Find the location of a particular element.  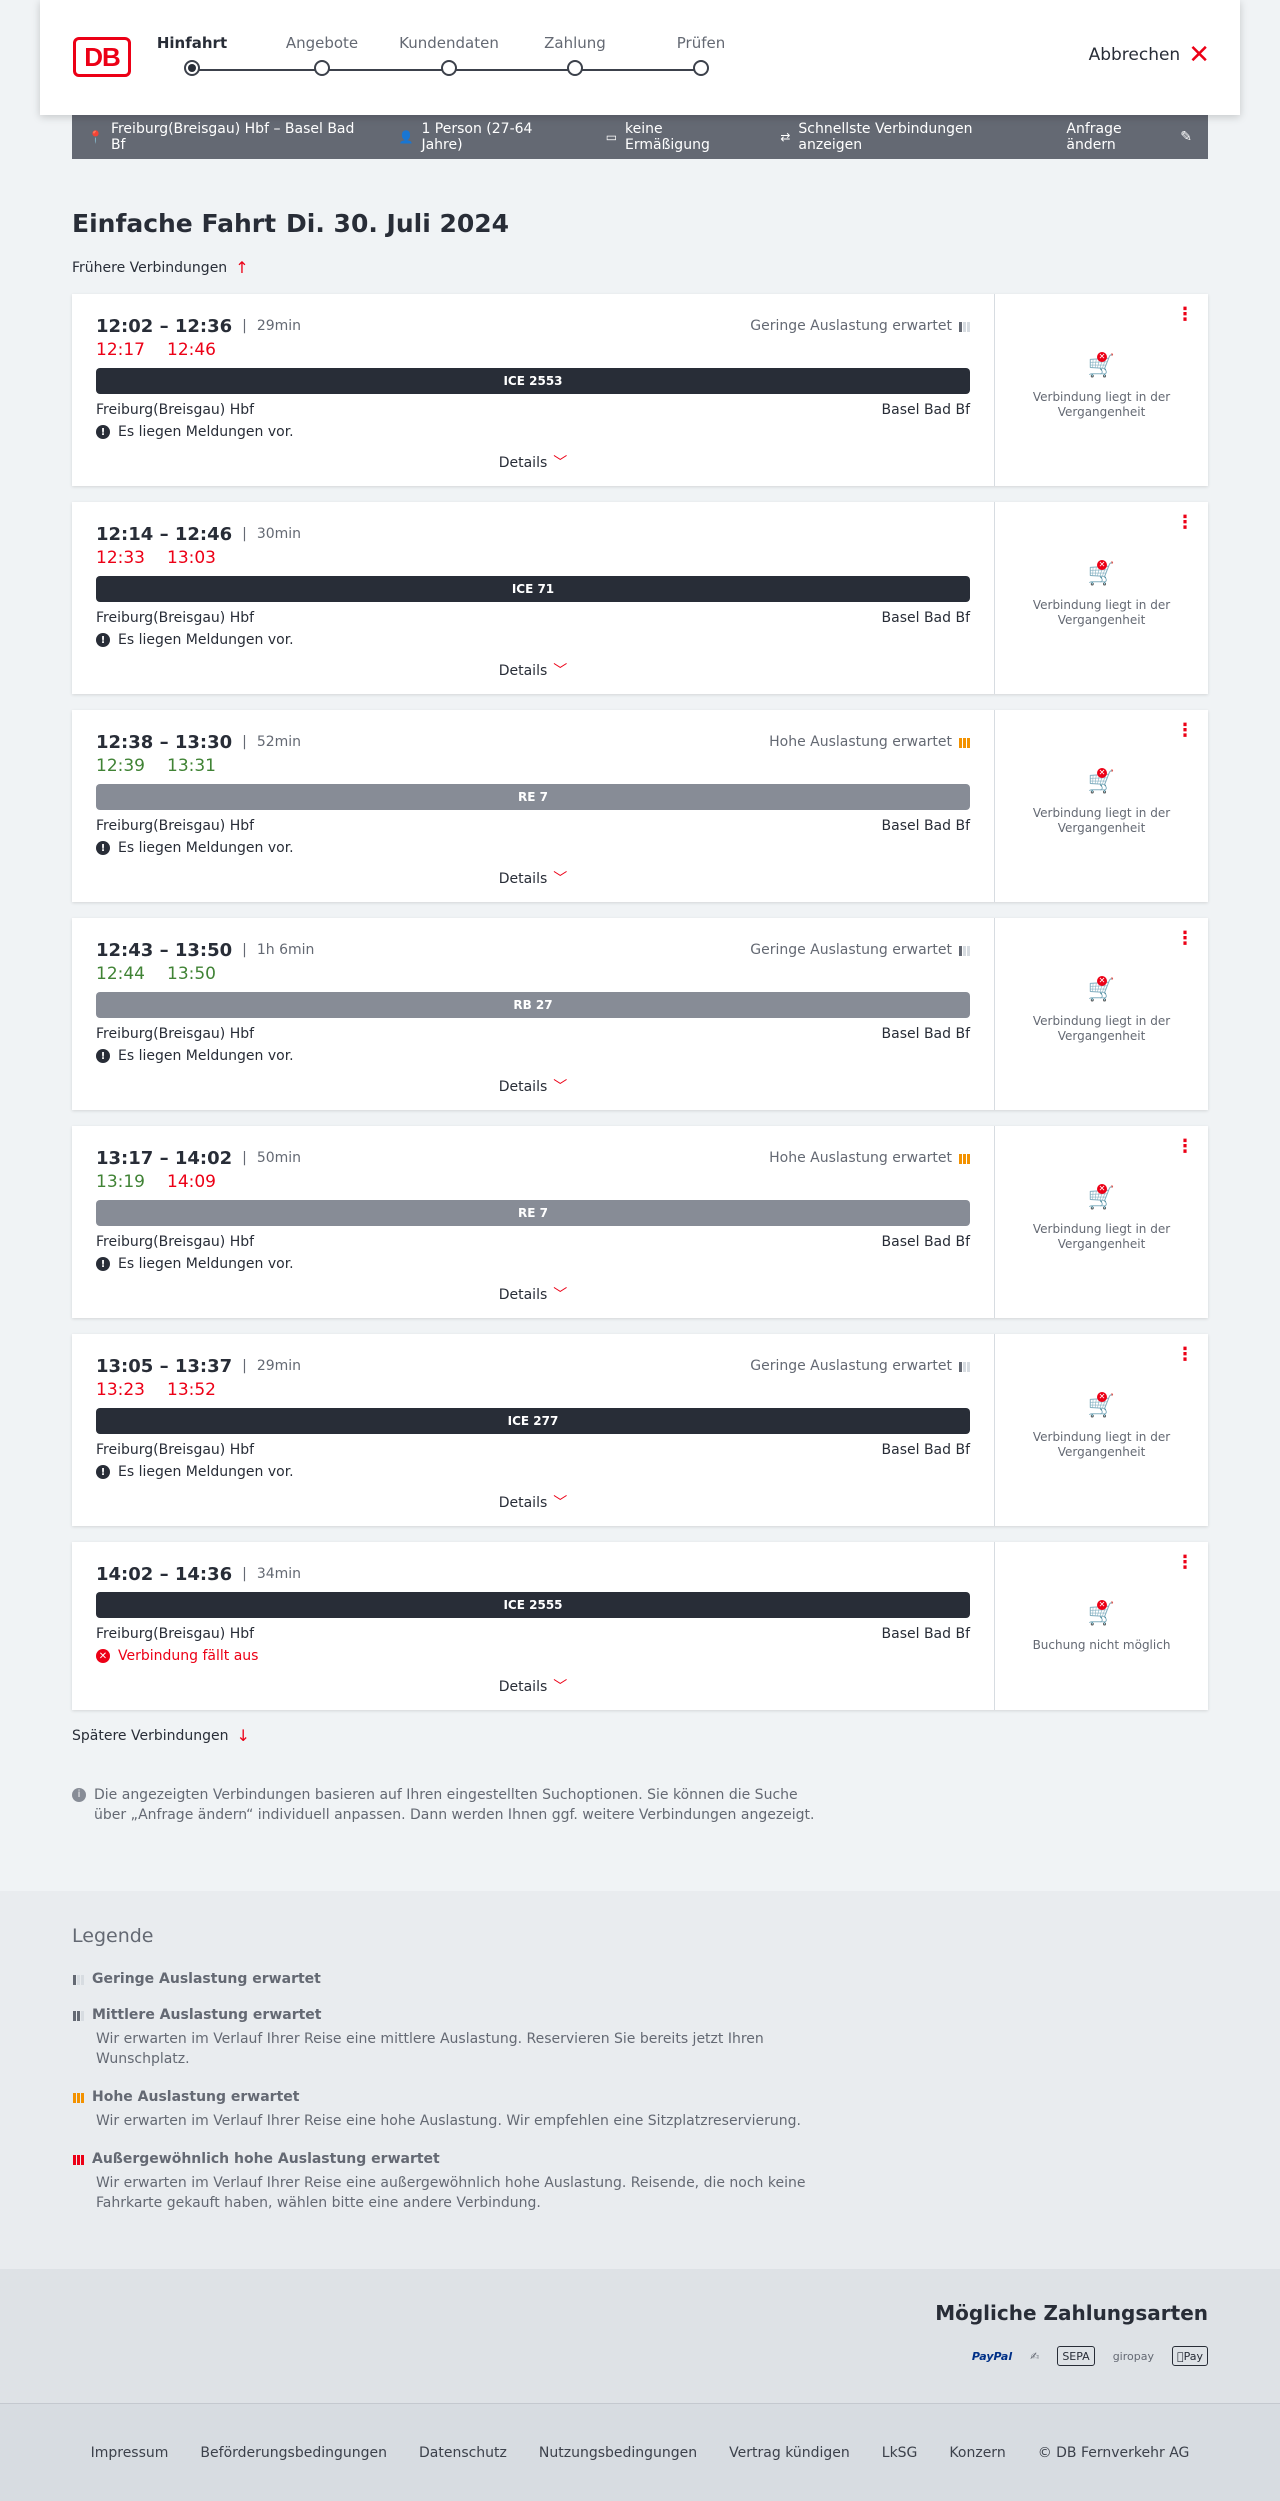

legend-item-head: Mittlere Auslastung erwartet is located at coordinates (640, 2015).